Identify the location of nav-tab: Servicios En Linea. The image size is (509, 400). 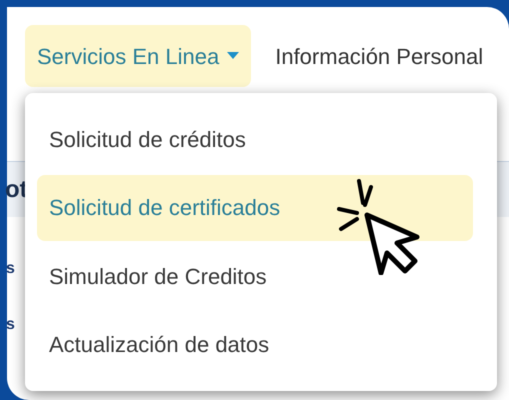
(138, 56).